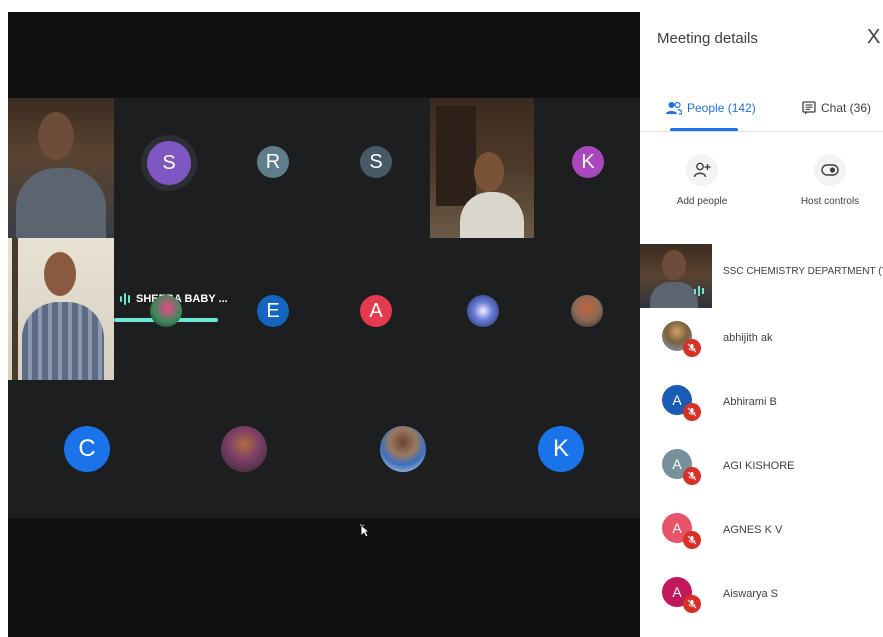  Describe the element at coordinates (803, 271) in the screenshot. I see `participant-name: SSC CHEMISTRY DEPARTMENT (You)` at that location.